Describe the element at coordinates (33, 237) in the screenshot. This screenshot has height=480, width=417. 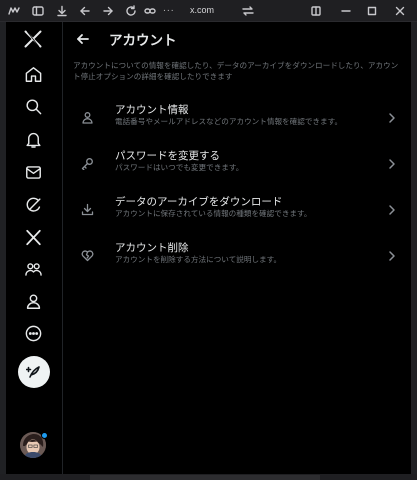
I see `premium-x-icon` at that location.